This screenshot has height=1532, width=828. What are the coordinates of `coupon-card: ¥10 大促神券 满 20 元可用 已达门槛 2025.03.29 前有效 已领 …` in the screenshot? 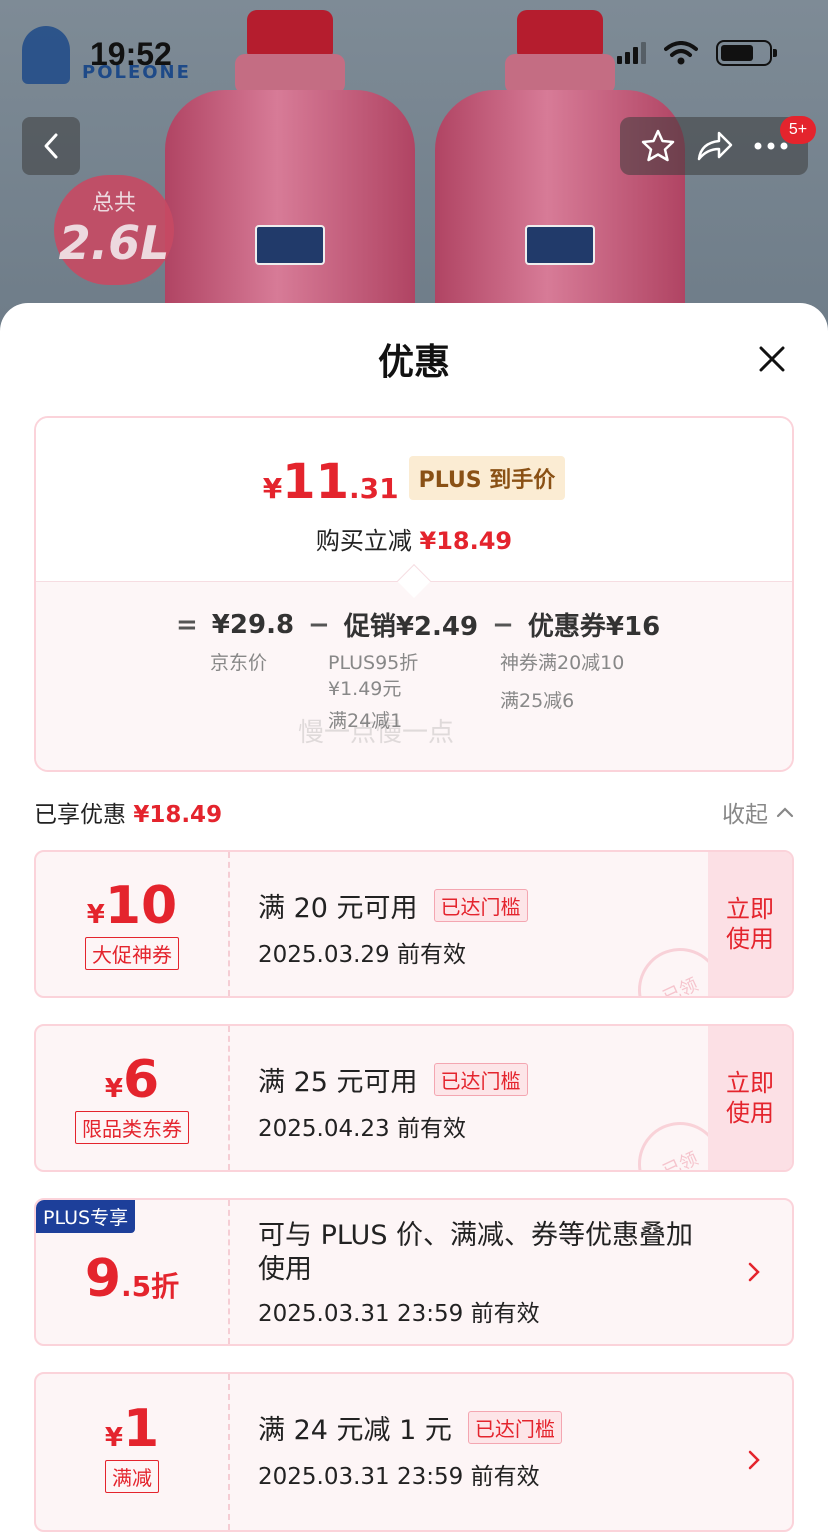 It's located at (414, 924).